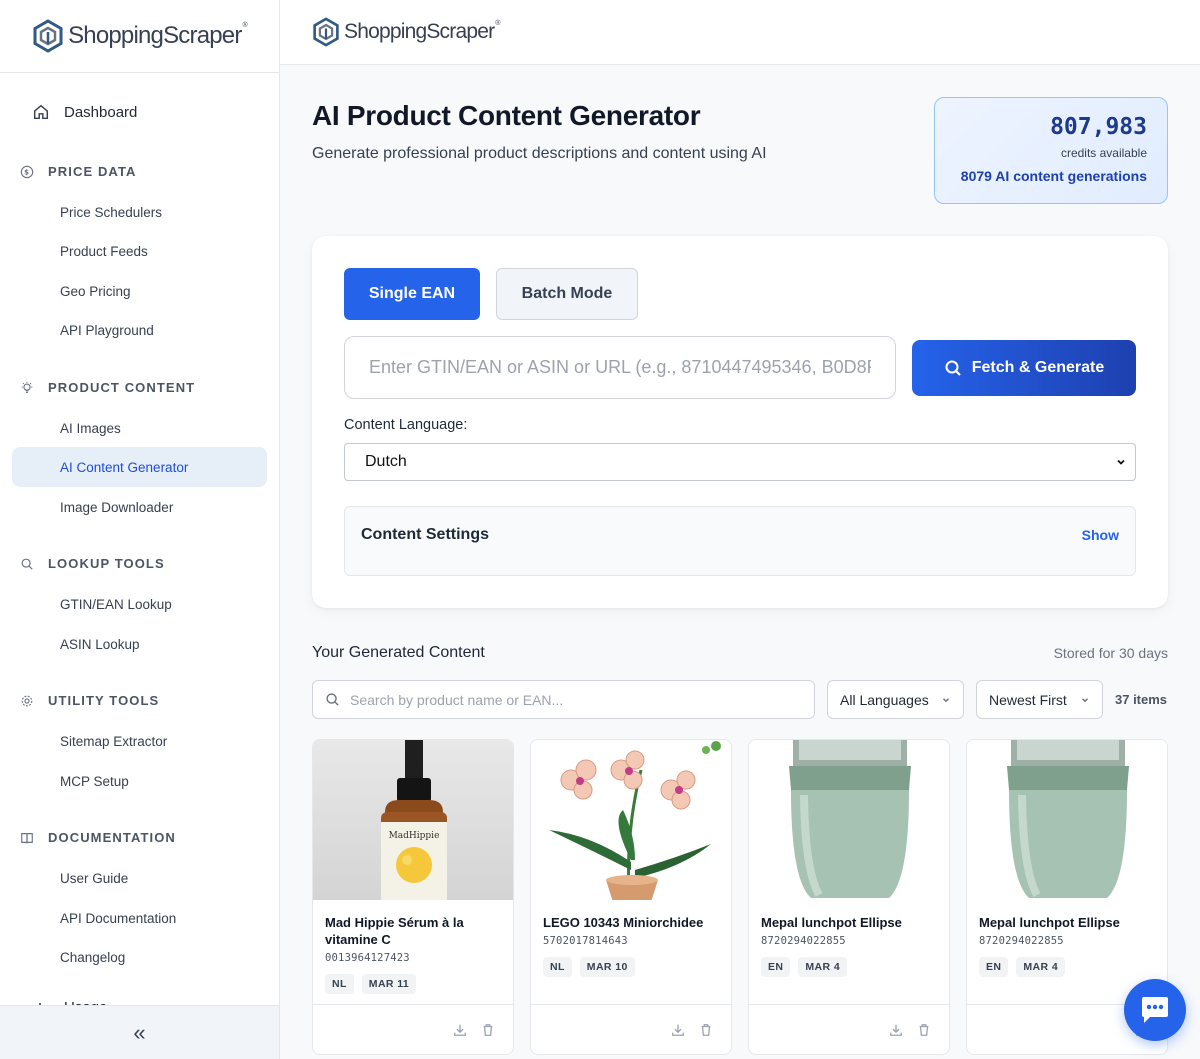  I want to click on dollar-circle-icon: $, so click(27, 171).